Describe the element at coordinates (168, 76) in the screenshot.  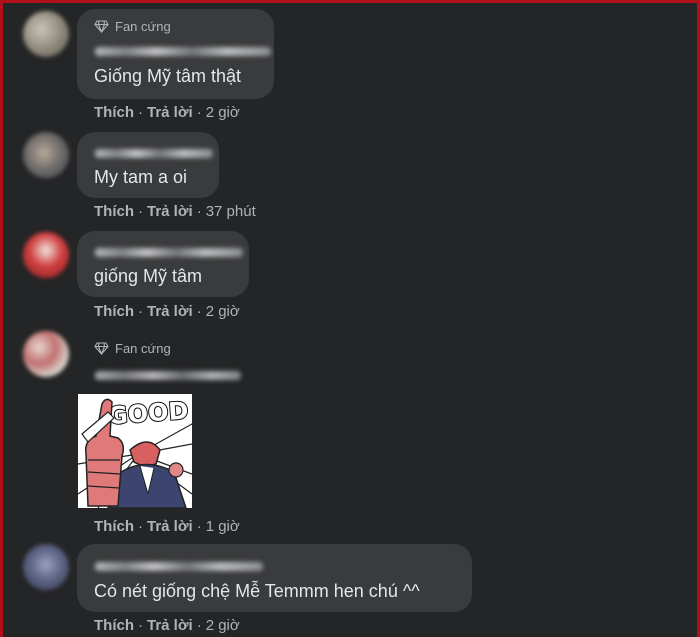
I see `comment-text: Giống Mỹ tâm thật` at that location.